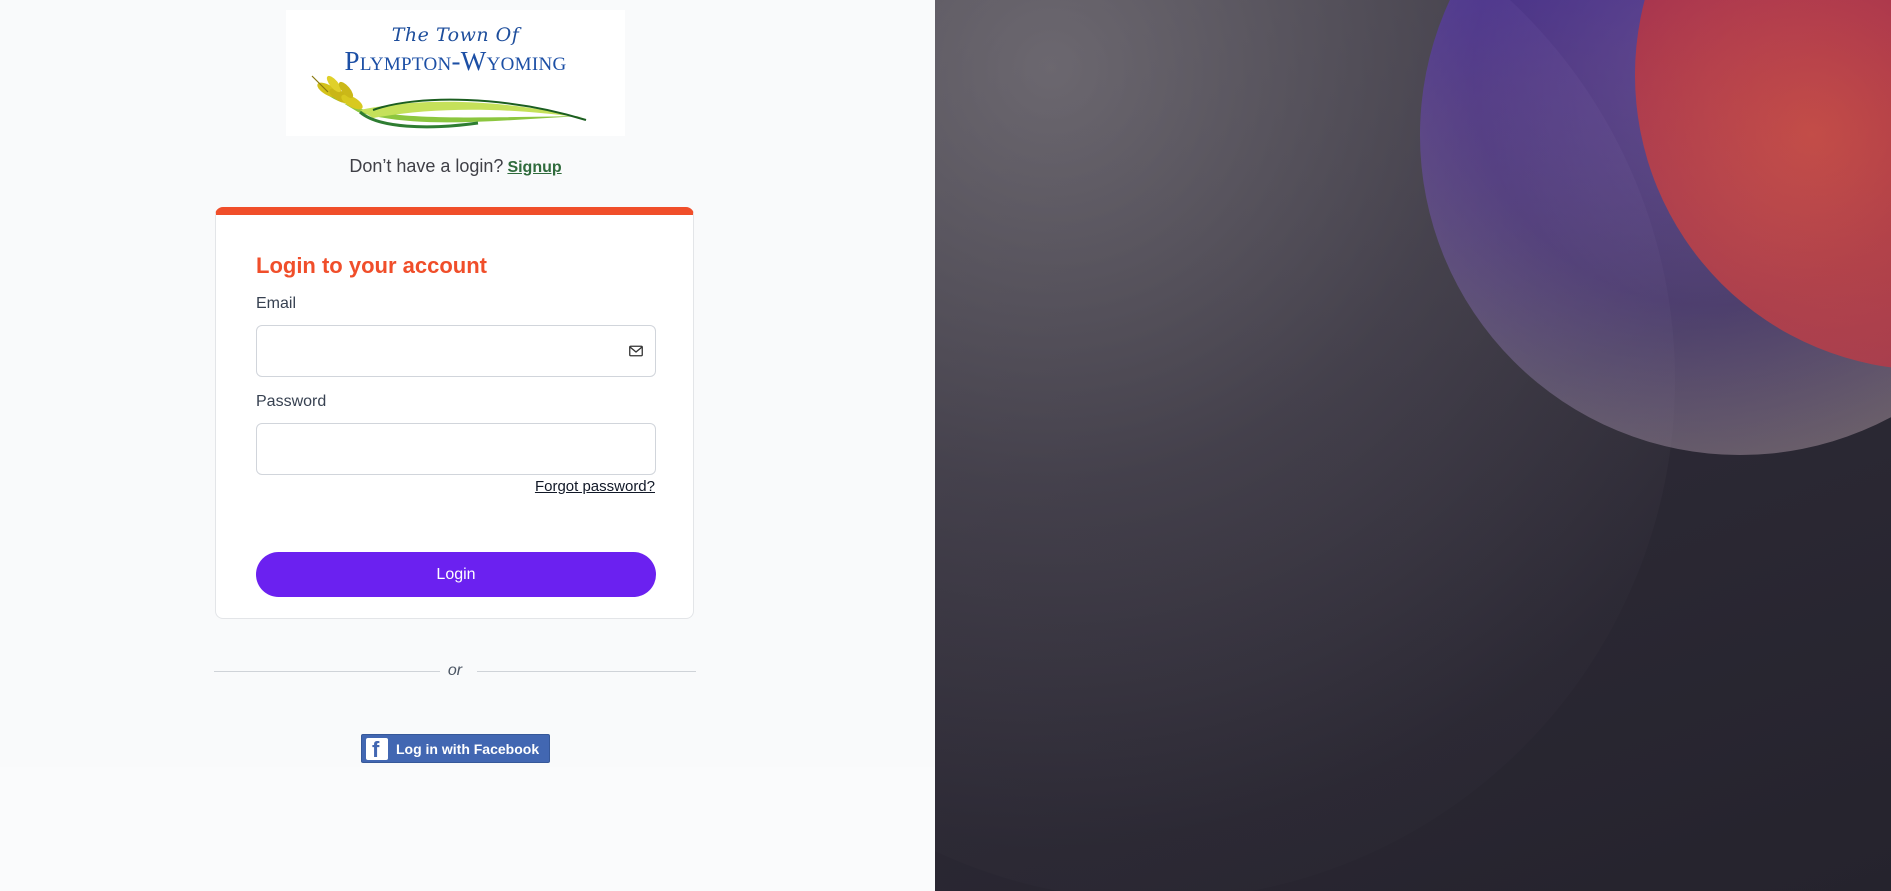 The image size is (1891, 891). I want to click on password-field-wrapper, so click(456, 449).